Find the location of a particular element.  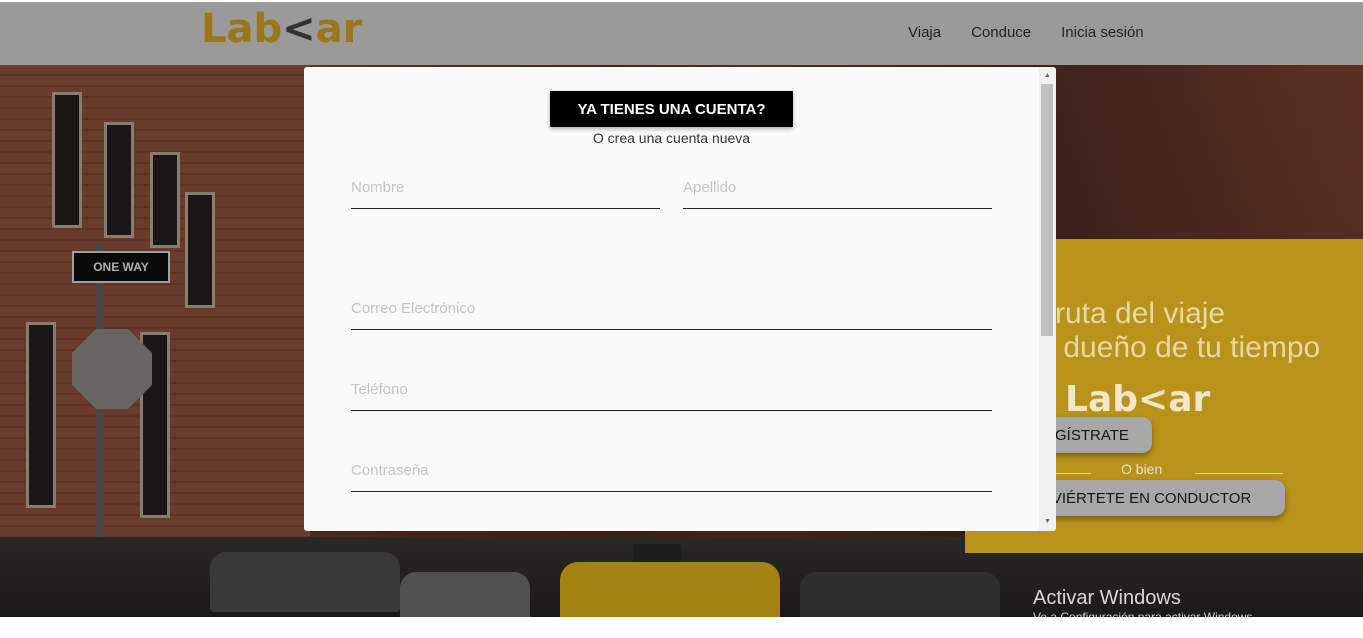

last-name-input is located at coordinates (837, 194).